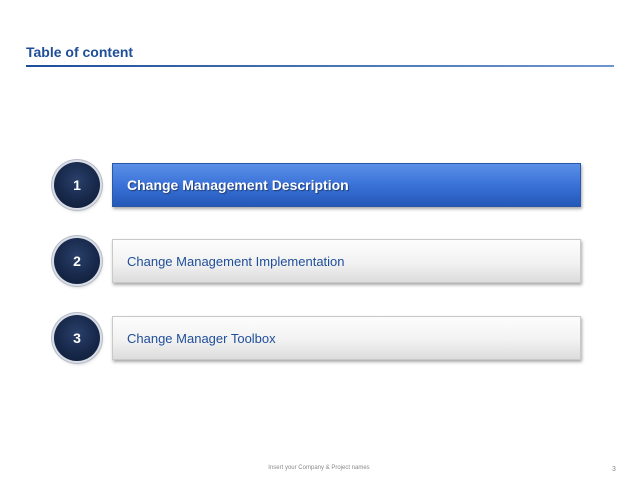 The width and height of the screenshot is (638, 479). Describe the element at coordinates (320, 66) in the screenshot. I see `title-divider` at that location.